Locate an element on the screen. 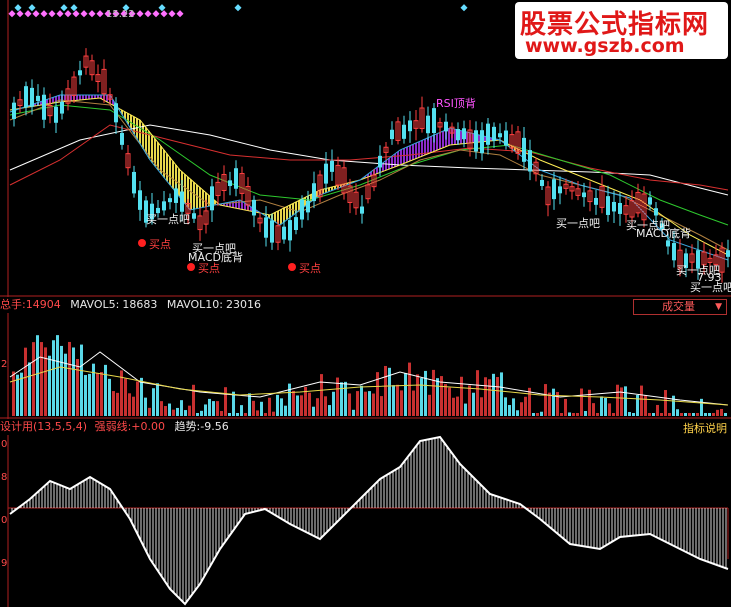 The width and height of the screenshot is (731, 607). volume-header: 总手:14904 MAVOL5: 18683 MAVOL10: 23016 is located at coordinates (365, 305).